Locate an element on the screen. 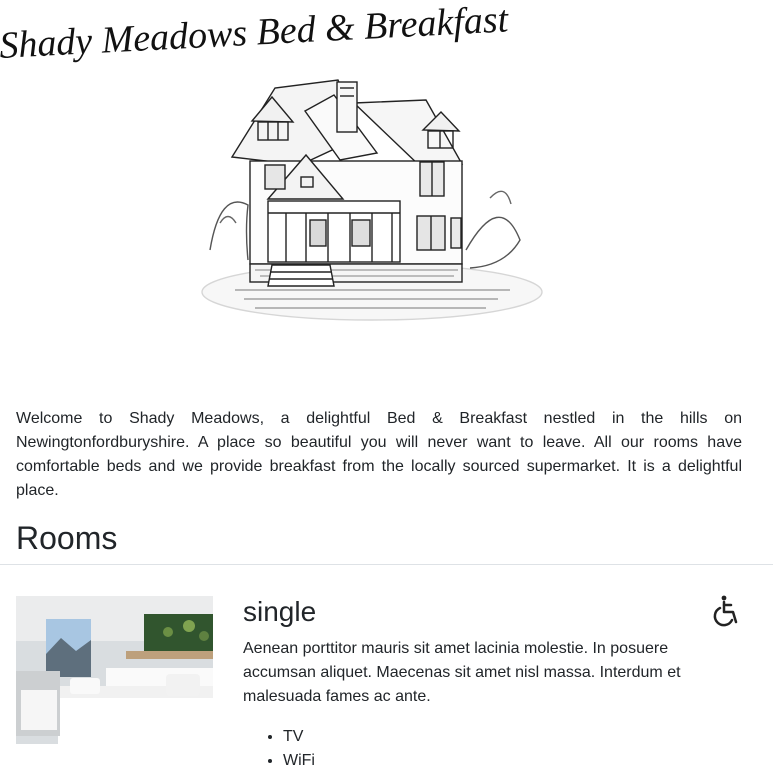  room-photo is located at coordinates (114, 670).